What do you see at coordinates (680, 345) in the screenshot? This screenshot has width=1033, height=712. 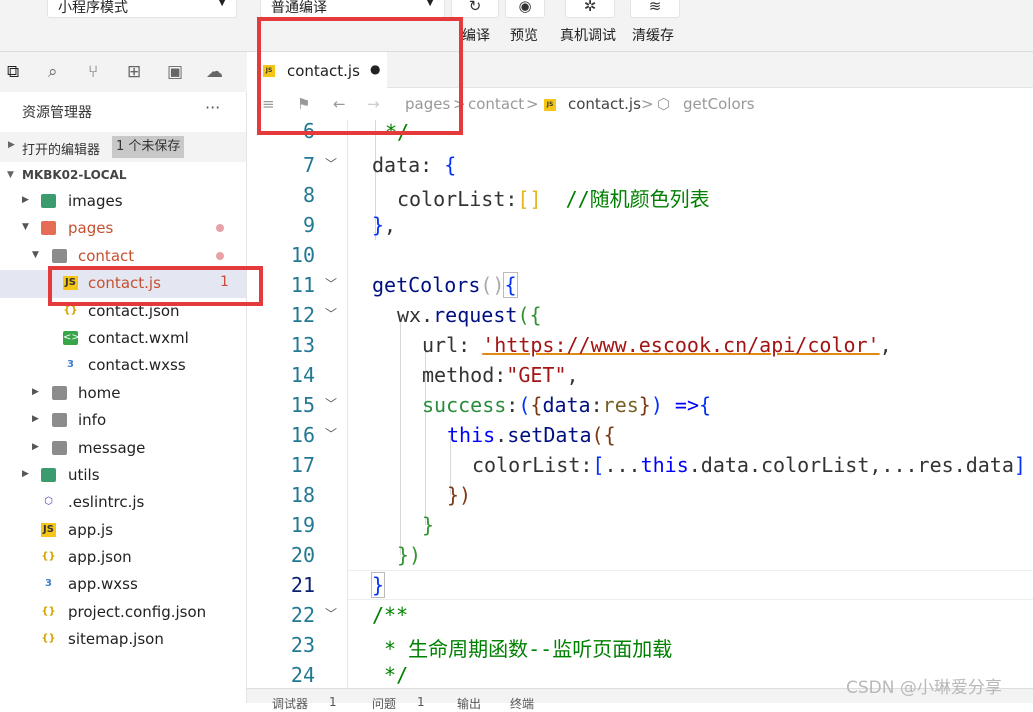 I see `url-string-link: 'https://www.escook.cn/api/color'` at bounding box center [680, 345].